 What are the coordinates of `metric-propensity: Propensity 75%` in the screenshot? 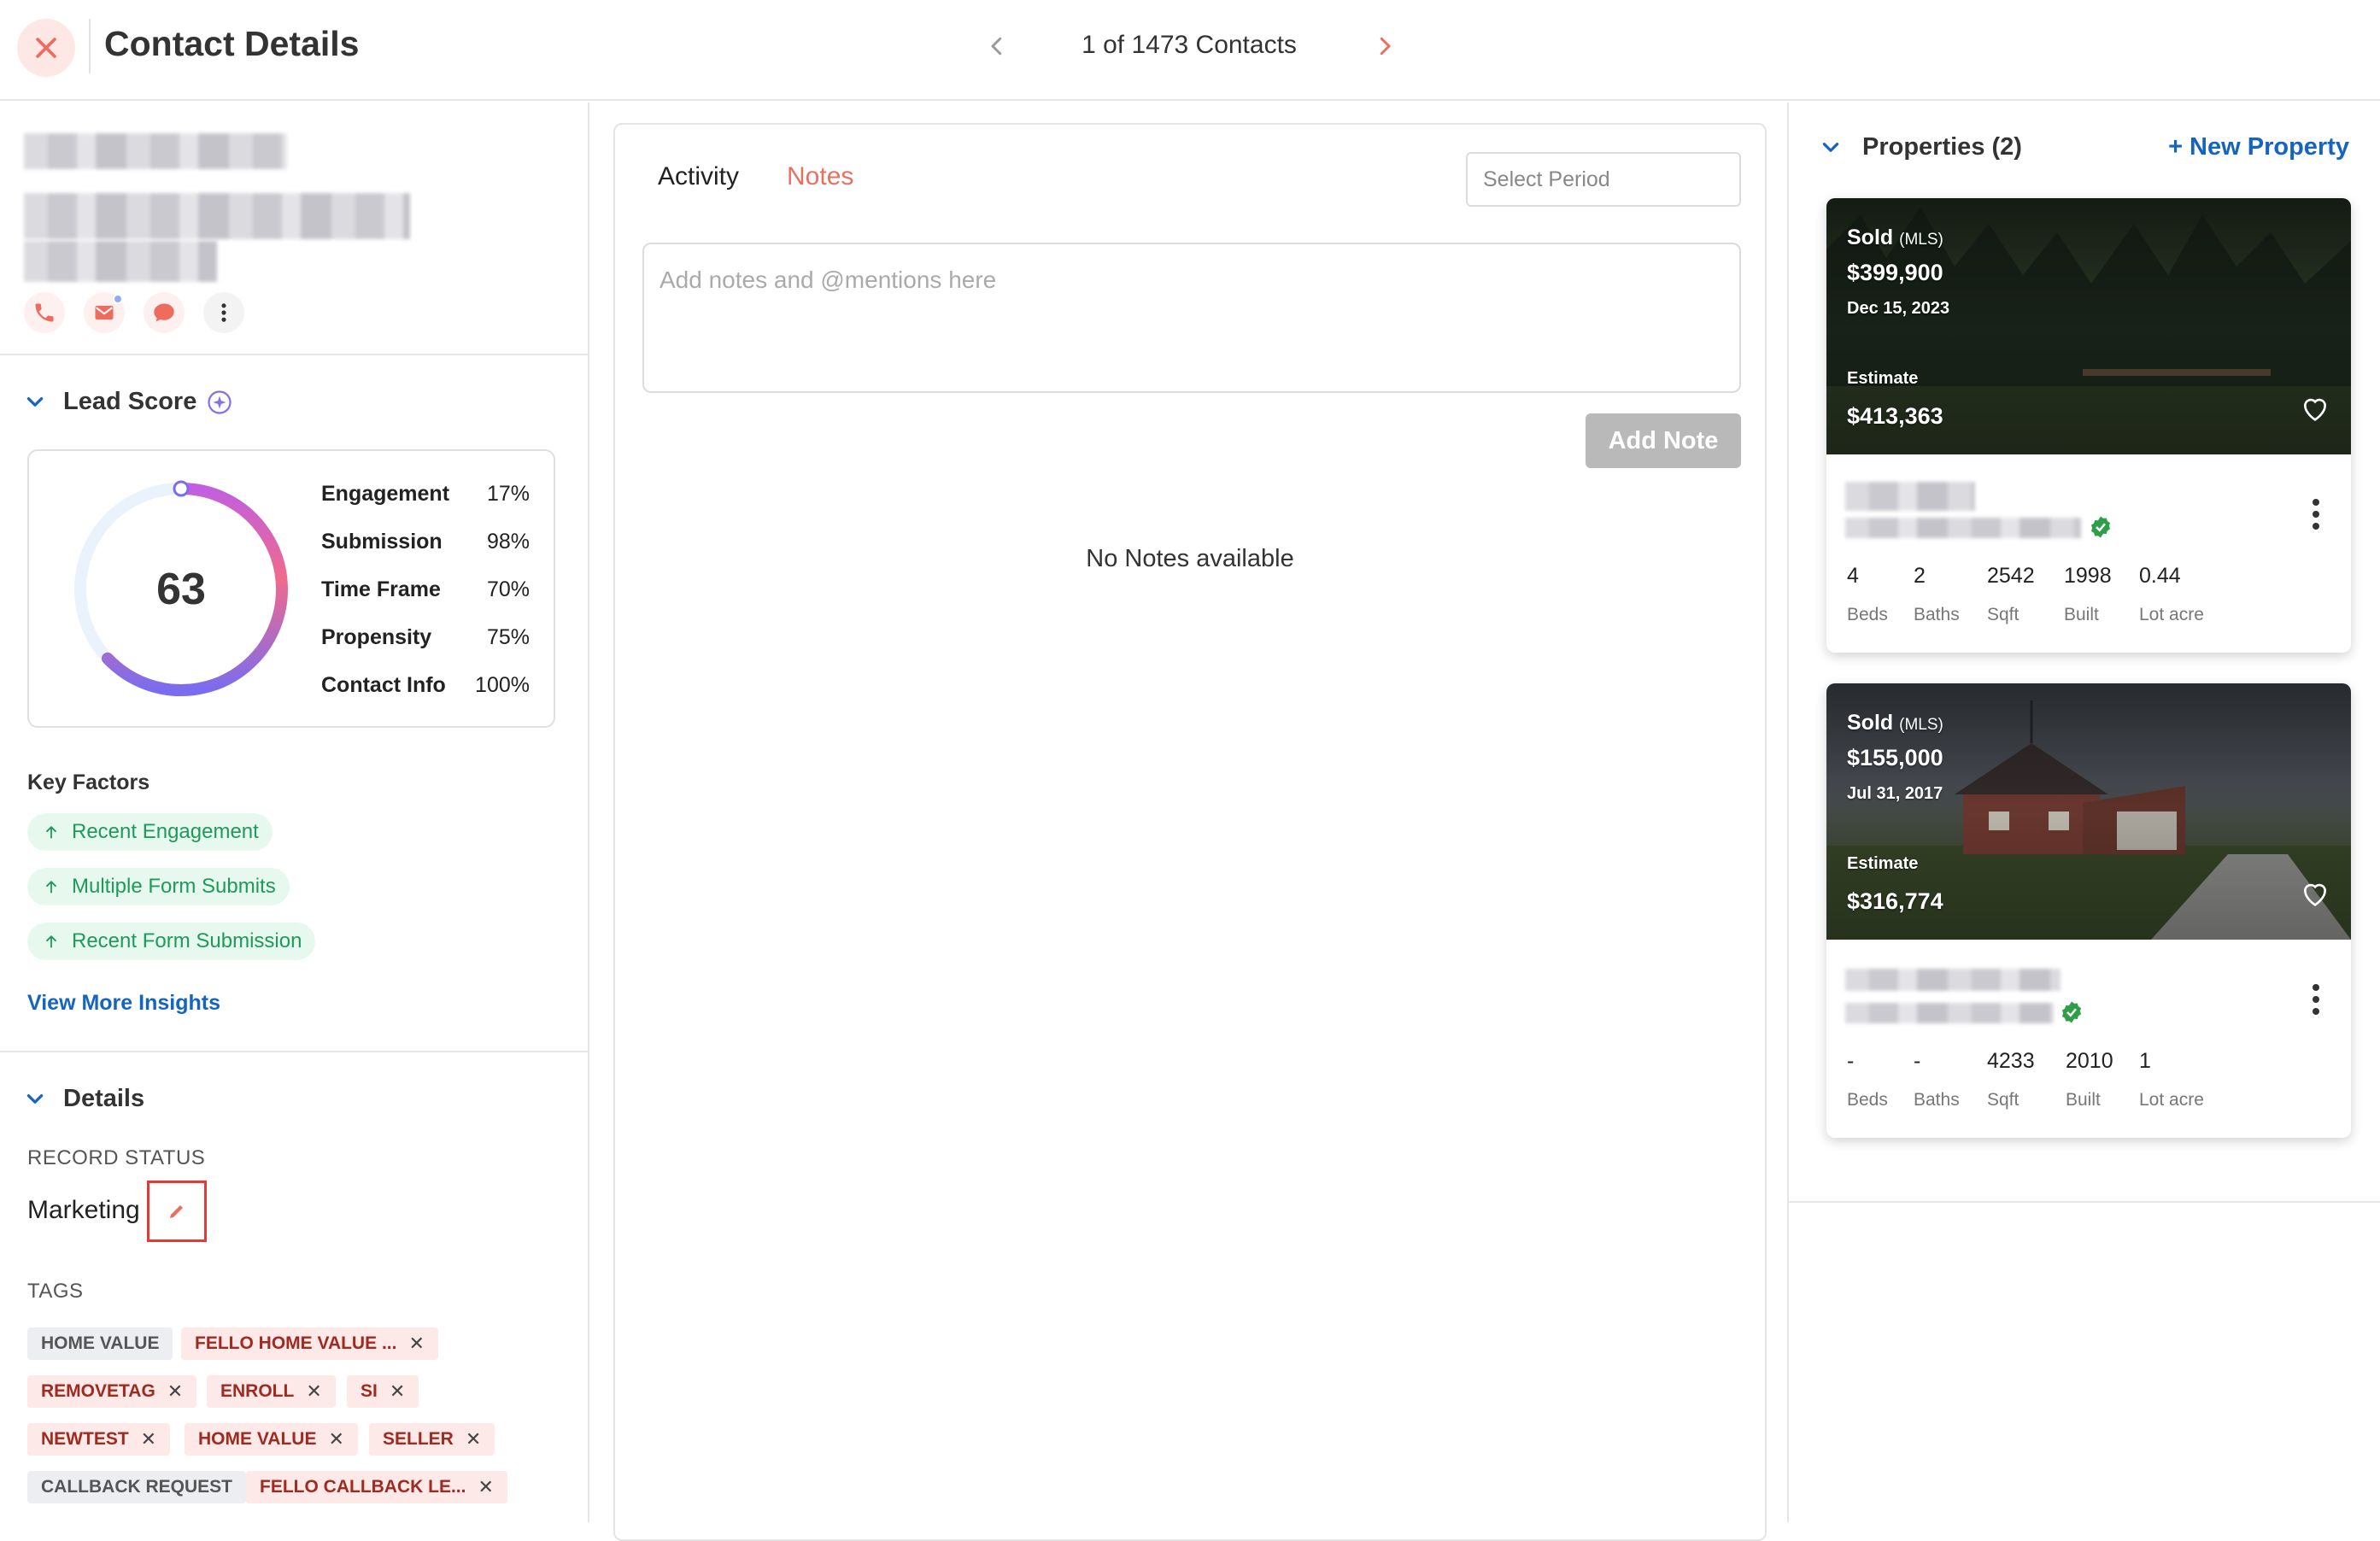 It's located at (426, 637).